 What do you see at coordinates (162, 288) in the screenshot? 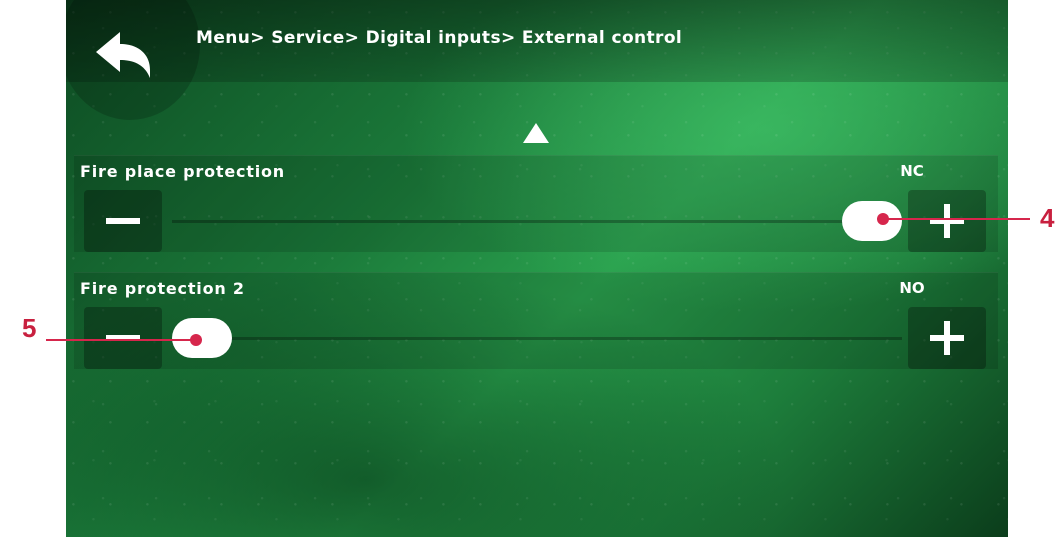
I see `setting-label: Fire protection 2` at bounding box center [162, 288].